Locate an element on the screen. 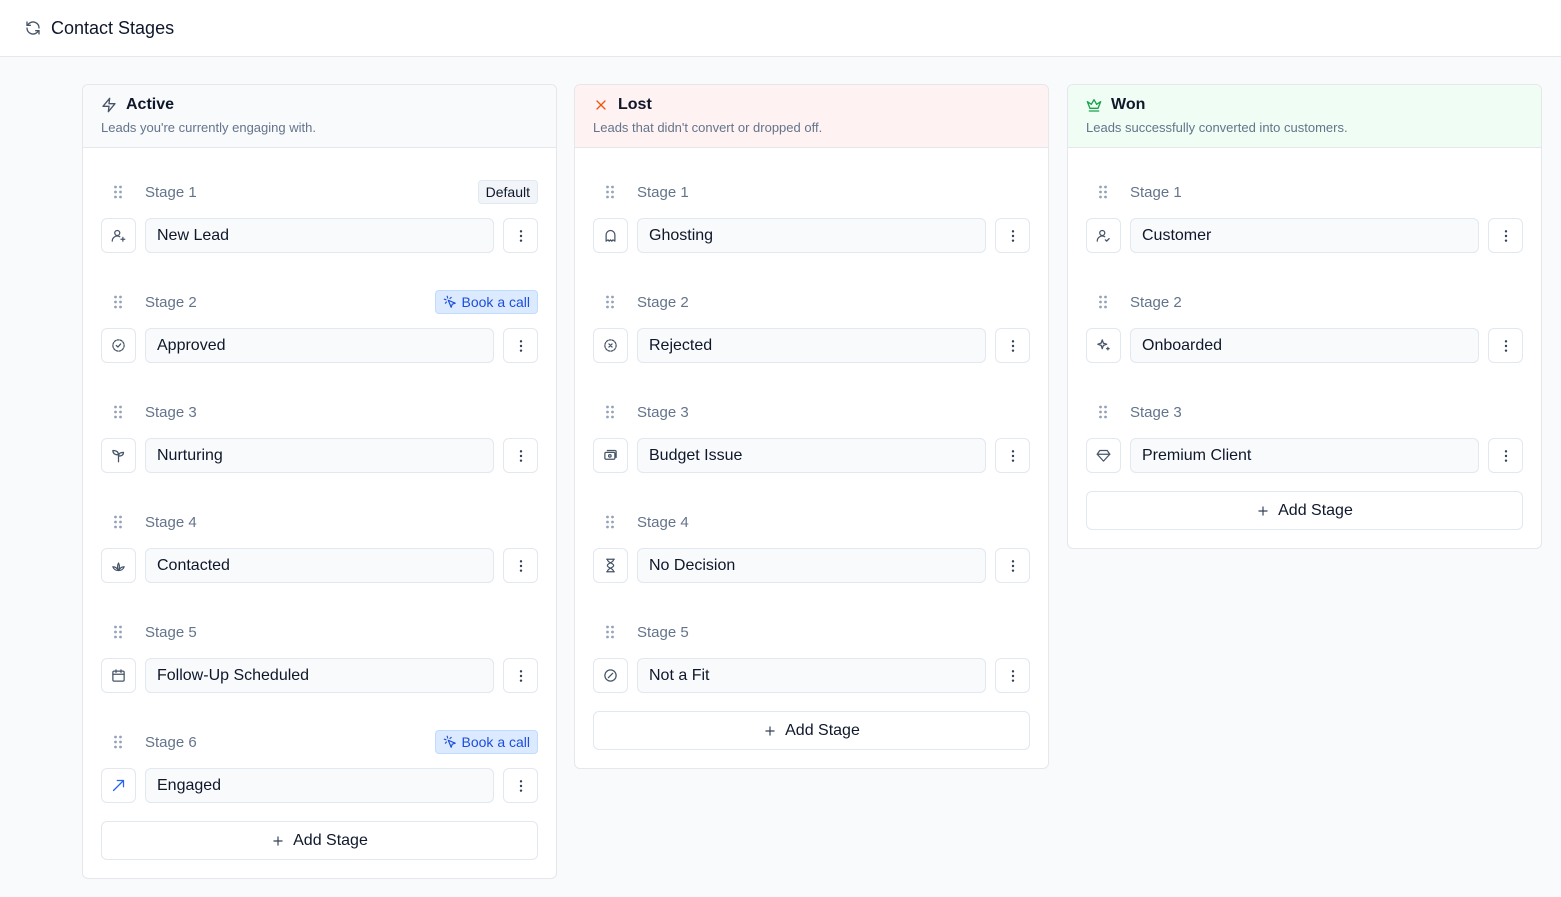  stage-item: Stage 3 Budget Issue is located at coordinates (811, 423).